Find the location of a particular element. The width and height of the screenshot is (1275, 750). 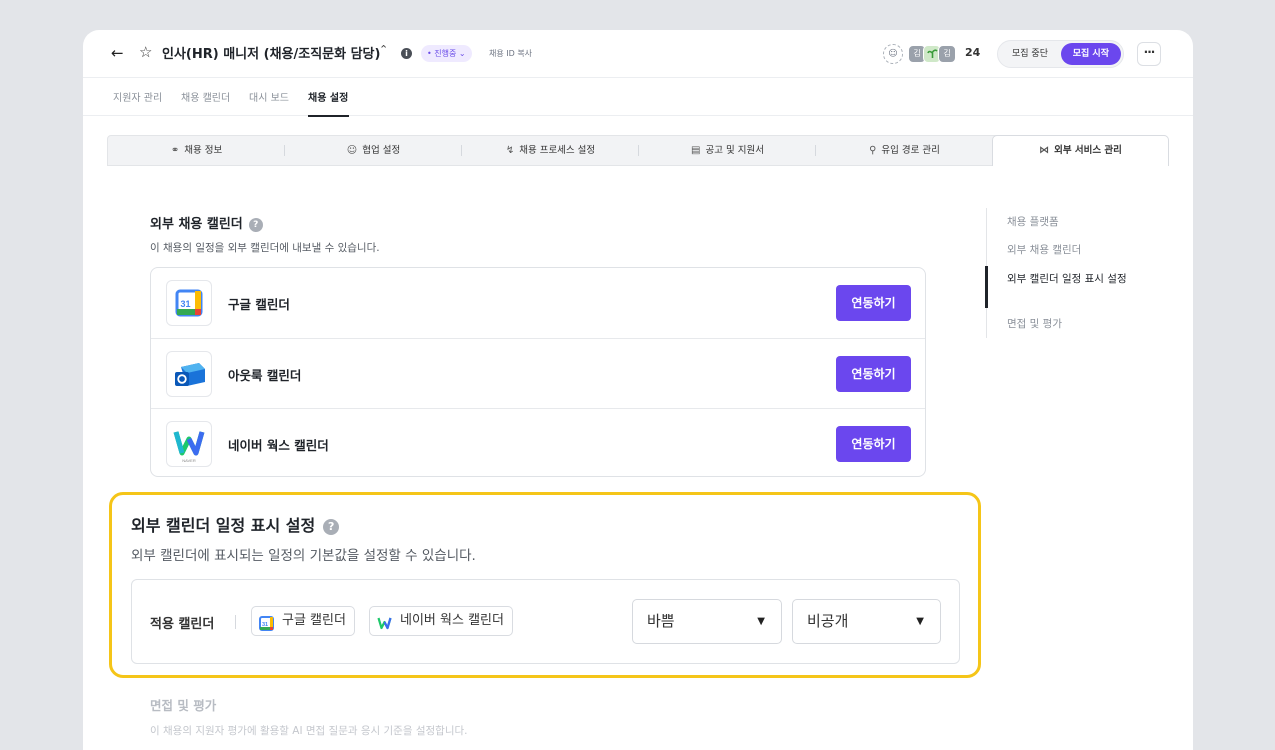

naver-works-icon is located at coordinates (384, 622).